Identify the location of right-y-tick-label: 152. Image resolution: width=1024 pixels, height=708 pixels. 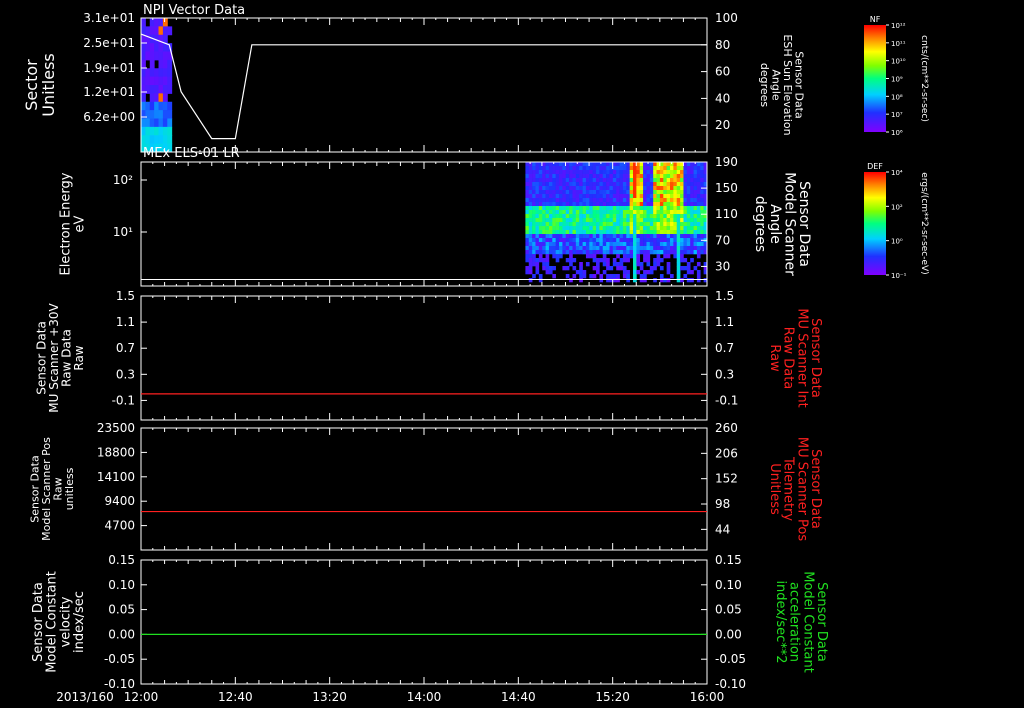
(726, 479).